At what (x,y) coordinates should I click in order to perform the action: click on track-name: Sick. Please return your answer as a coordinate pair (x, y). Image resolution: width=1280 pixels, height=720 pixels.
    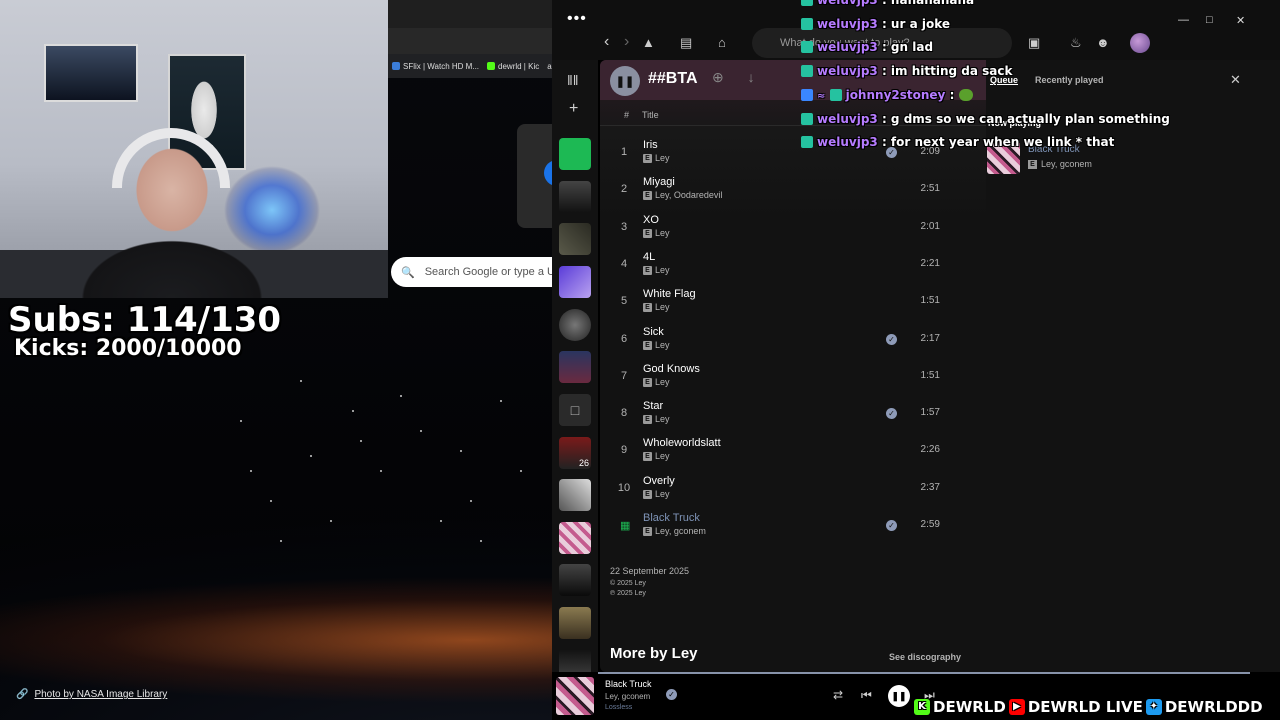
    Looking at the image, I should click on (653, 332).